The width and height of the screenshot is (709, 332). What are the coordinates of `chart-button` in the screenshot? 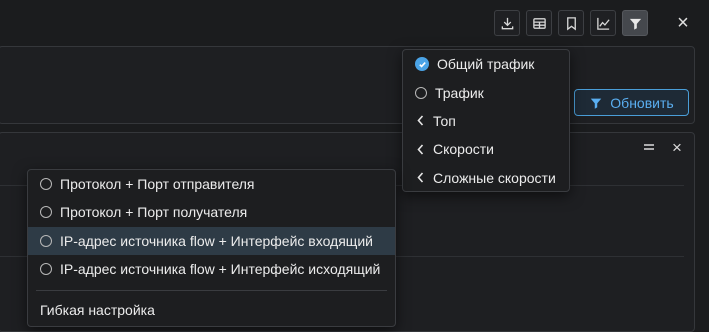 It's located at (603, 23).